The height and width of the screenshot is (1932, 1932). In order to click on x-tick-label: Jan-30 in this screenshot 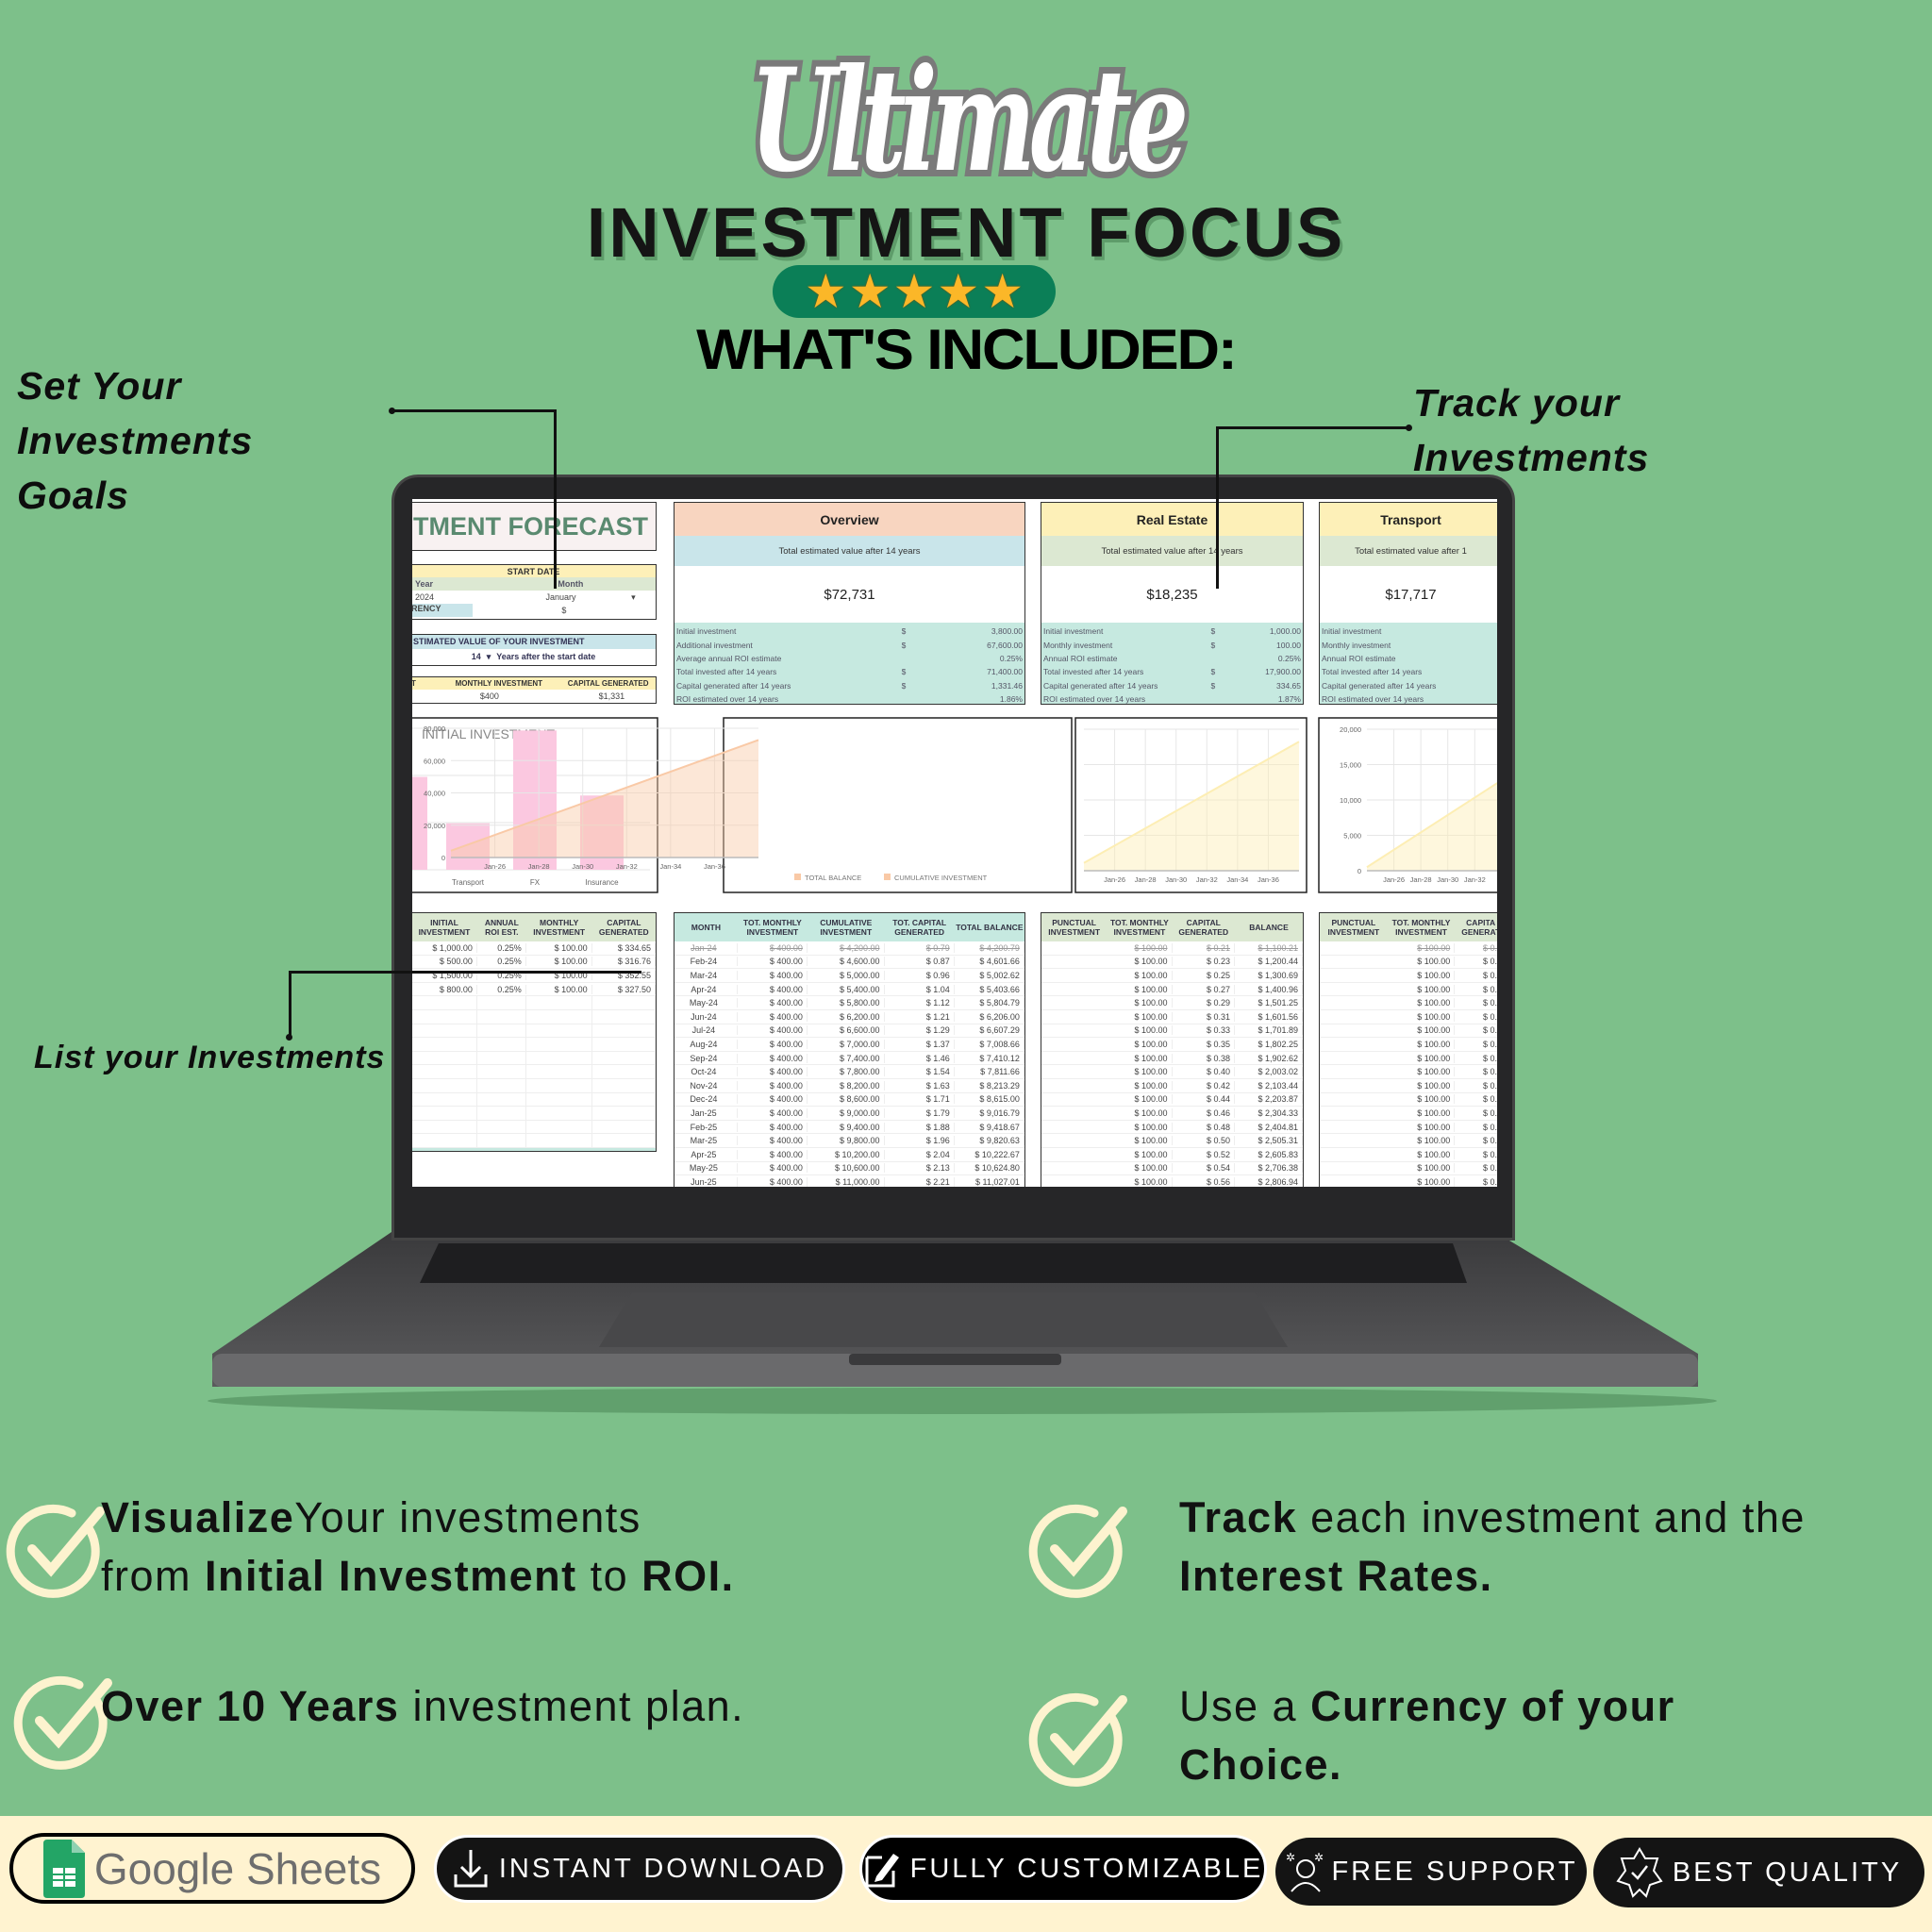, I will do `click(1447, 880)`.